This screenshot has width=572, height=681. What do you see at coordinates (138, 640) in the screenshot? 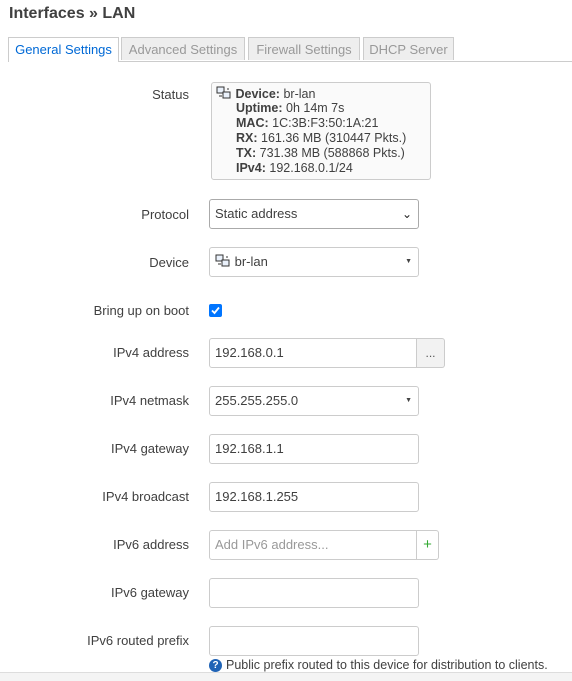
I see `ipv6-prefix-label: IPv6 routed prefix` at bounding box center [138, 640].